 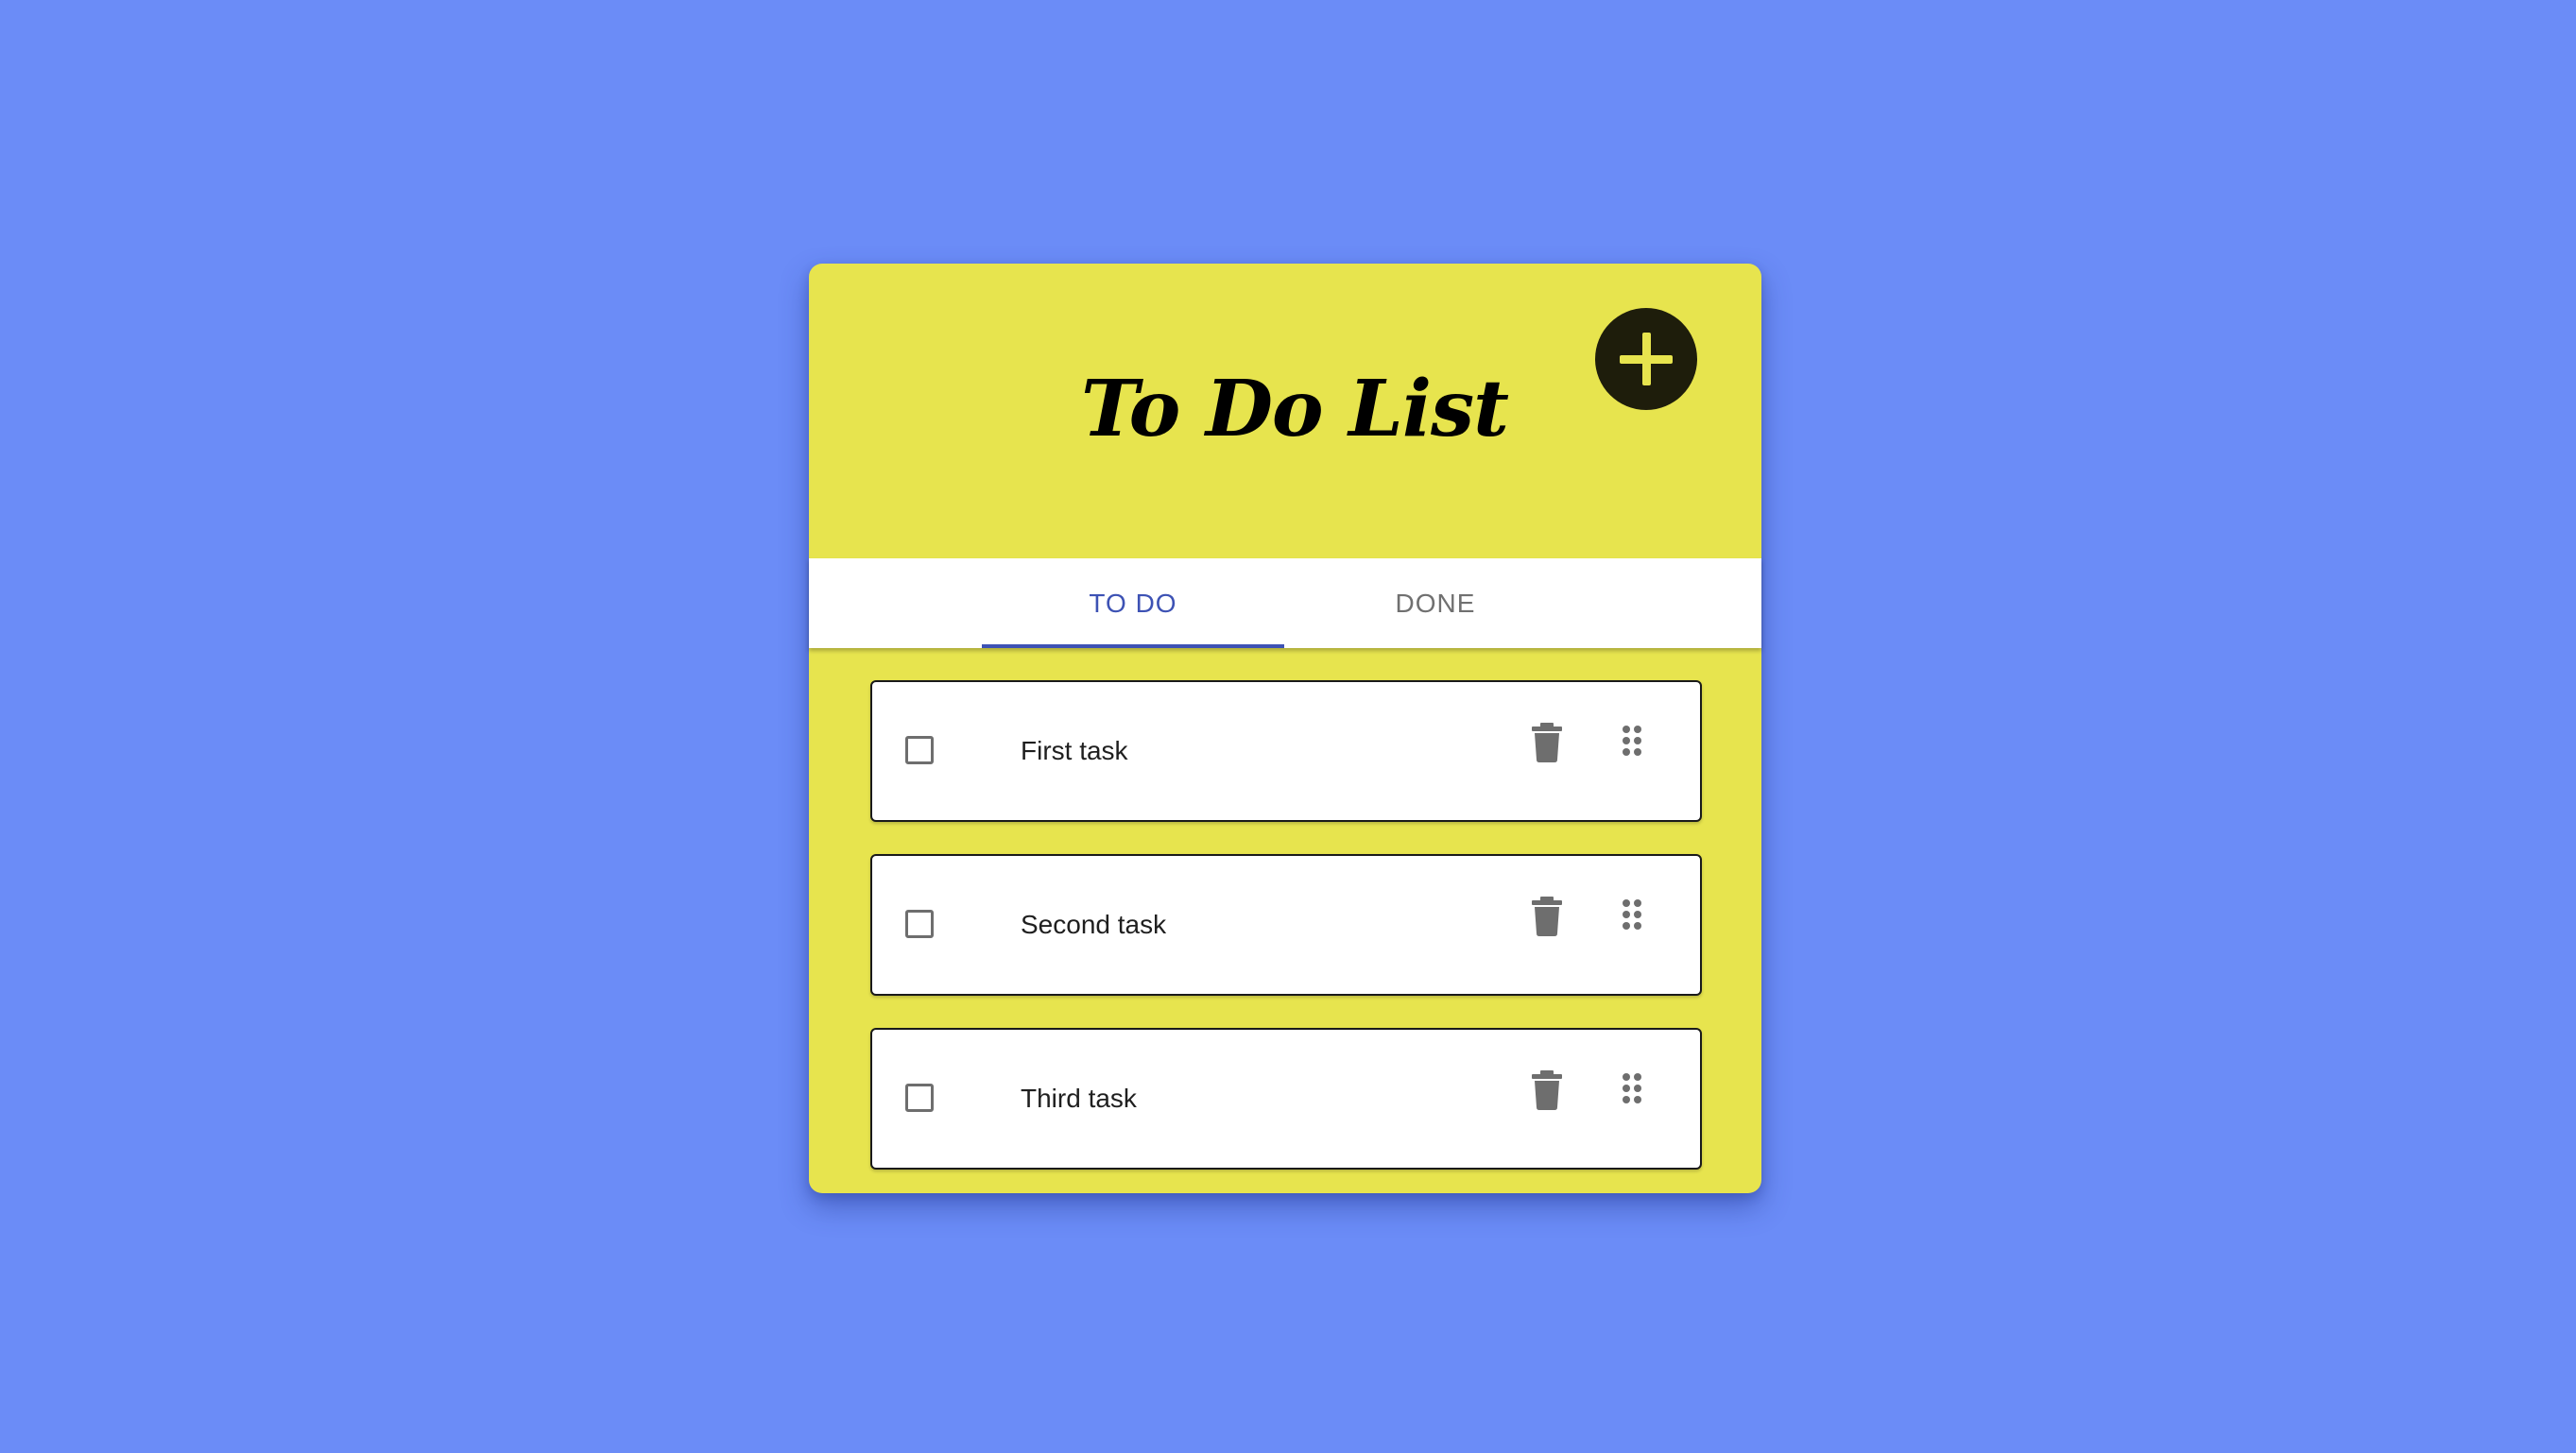 I want to click on tab-bar: TO DO DONE, so click(x=1285, y=603).